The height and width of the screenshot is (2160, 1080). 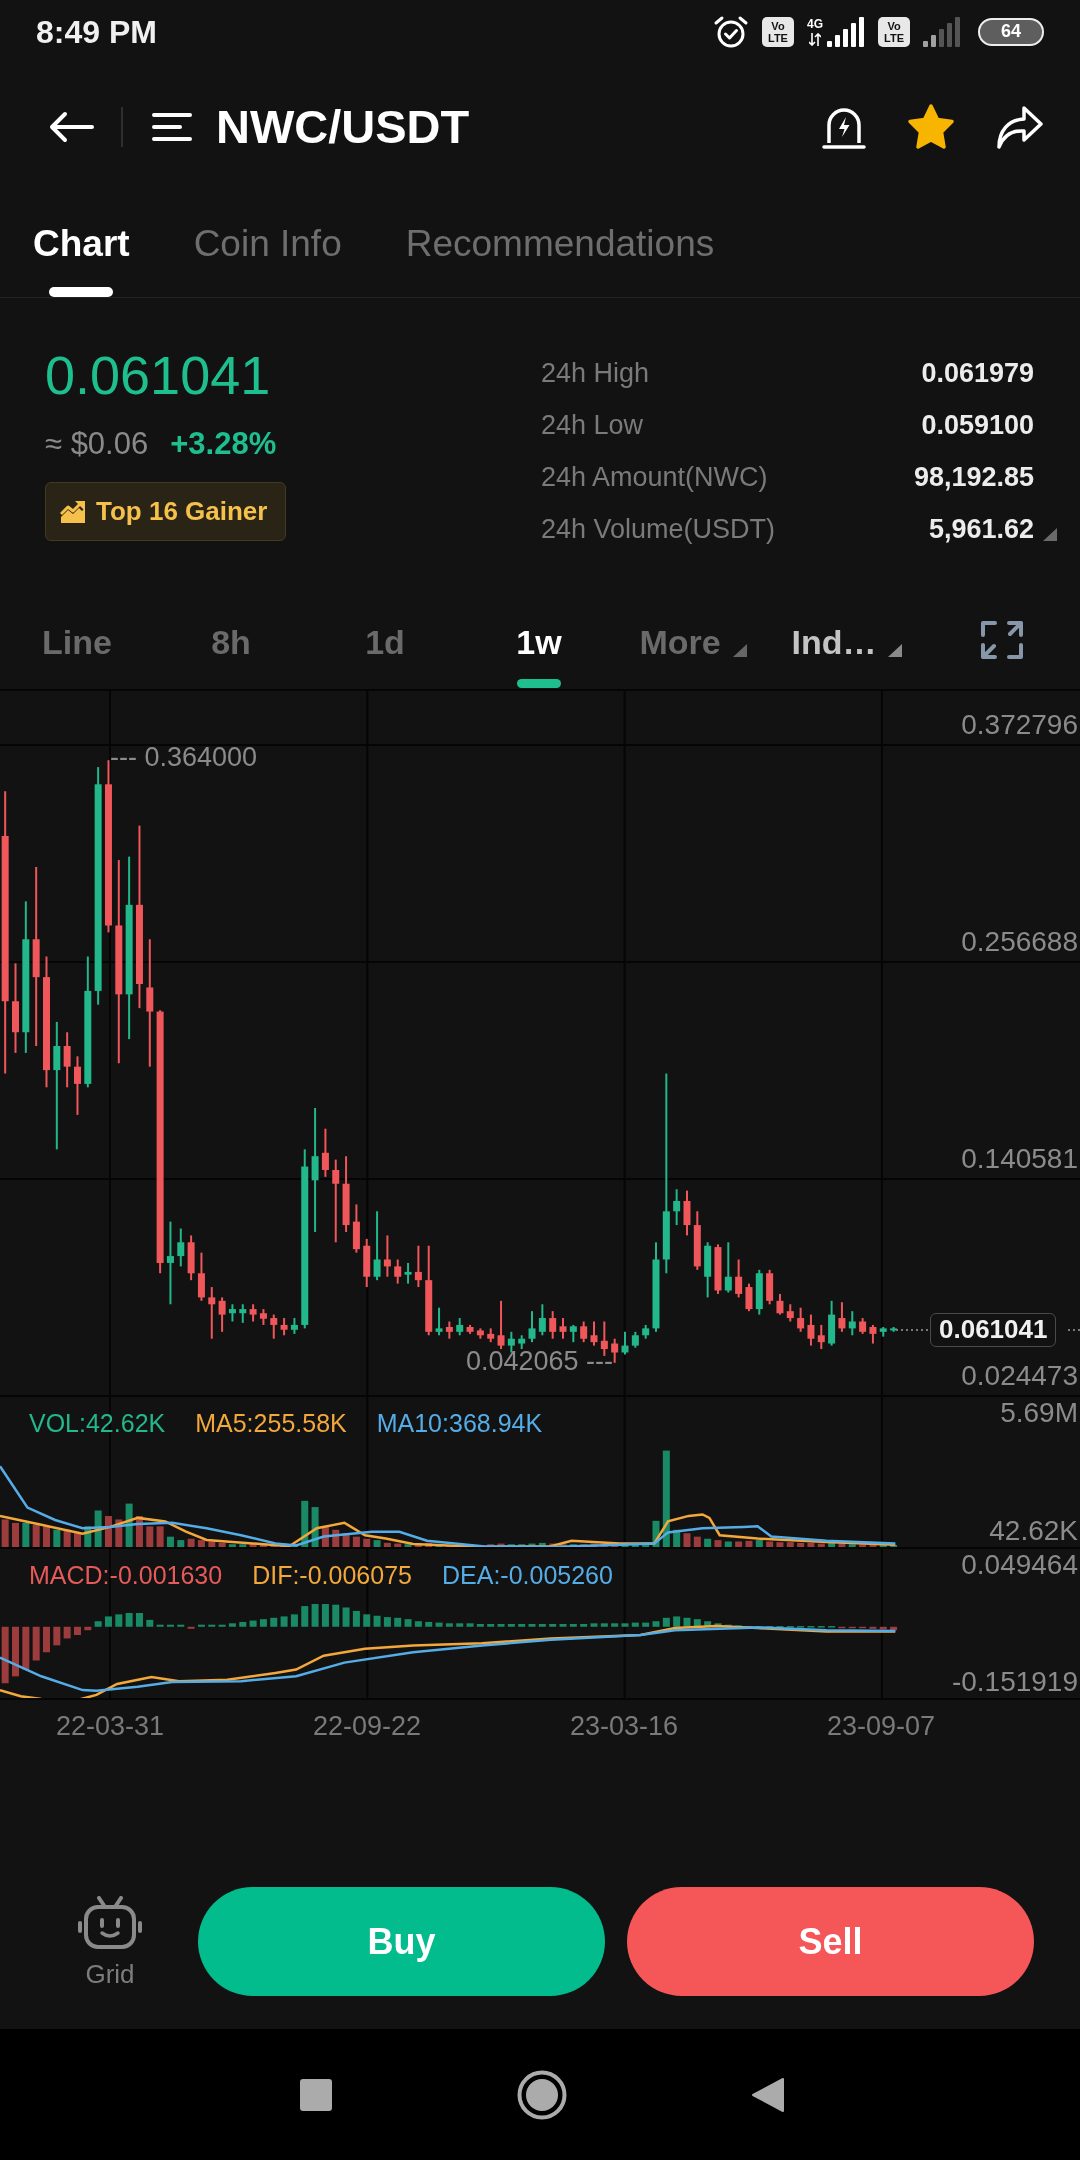 What do you see at coordinates (542, 2094) in the screenshot?
I see `home-icon` at bounding box center [542, 2094].